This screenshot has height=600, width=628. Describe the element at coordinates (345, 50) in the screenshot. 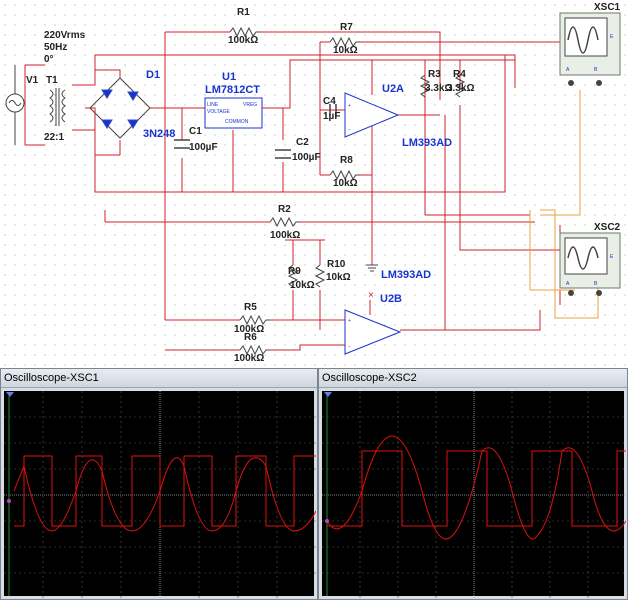

I see `r7-value-label: 10kΩ` at that location.